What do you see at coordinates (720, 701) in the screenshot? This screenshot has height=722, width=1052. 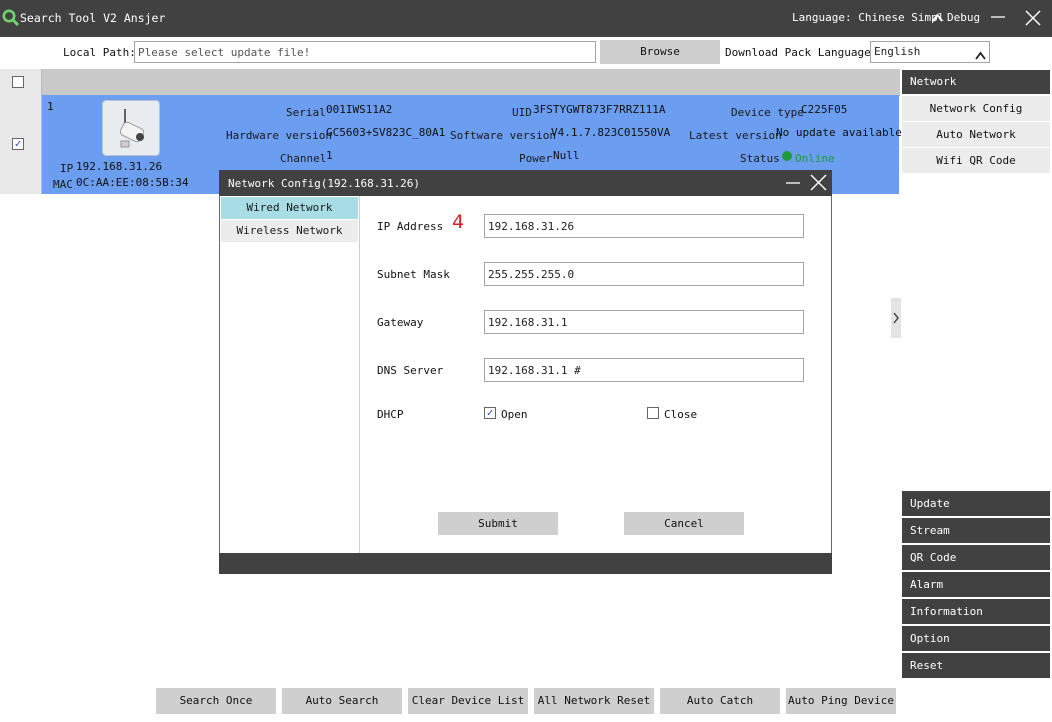 I see `auto-catch-button: Auto Catch` at bounding box center [720, 701].